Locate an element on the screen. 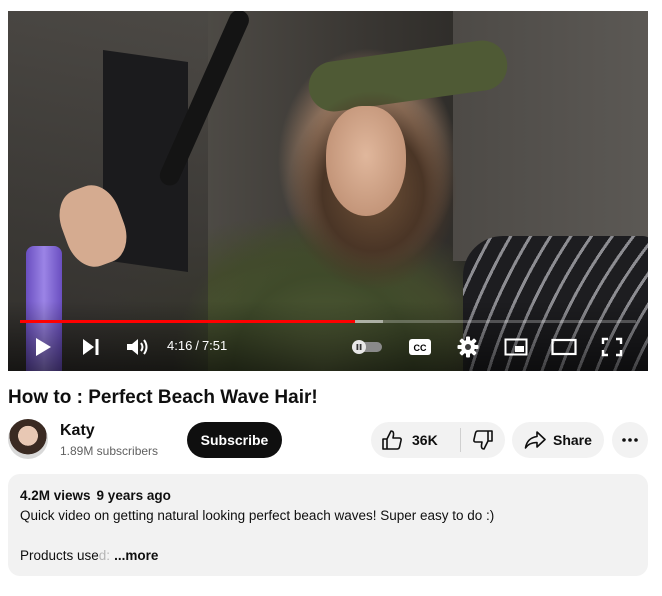 This screenshot has height=596, width=662. thumbs-up-icon is located at coordinates (392, 440).